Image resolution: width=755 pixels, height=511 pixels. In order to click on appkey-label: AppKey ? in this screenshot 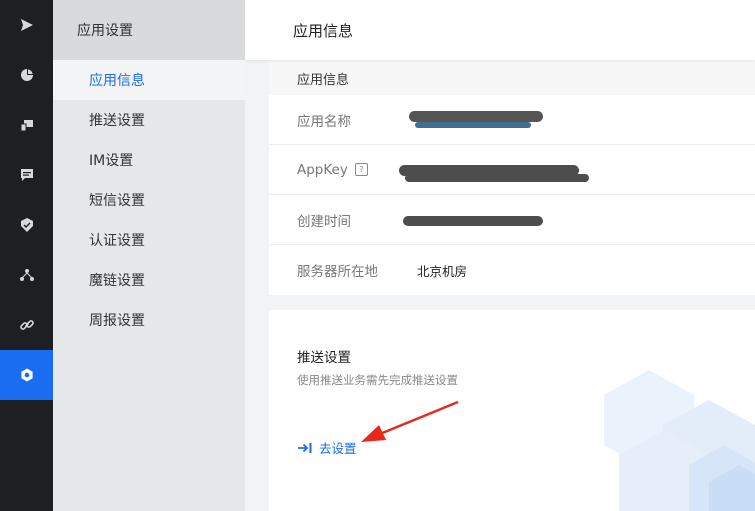, I will do `click(332, 170)`.